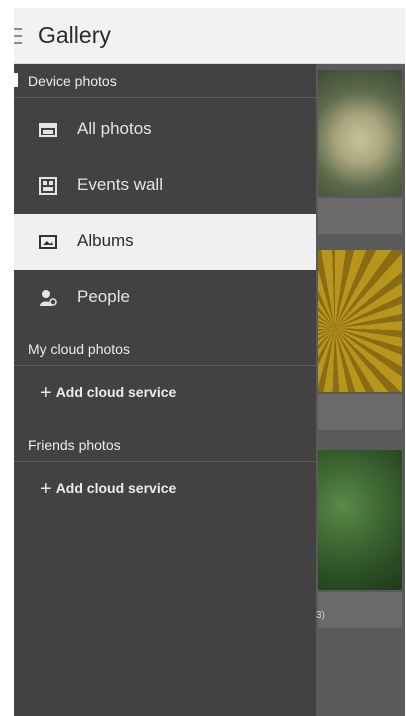  Describe the element at coordinates (209, 36) in the screenshot. I see `title-bar: Gallery` at that location.